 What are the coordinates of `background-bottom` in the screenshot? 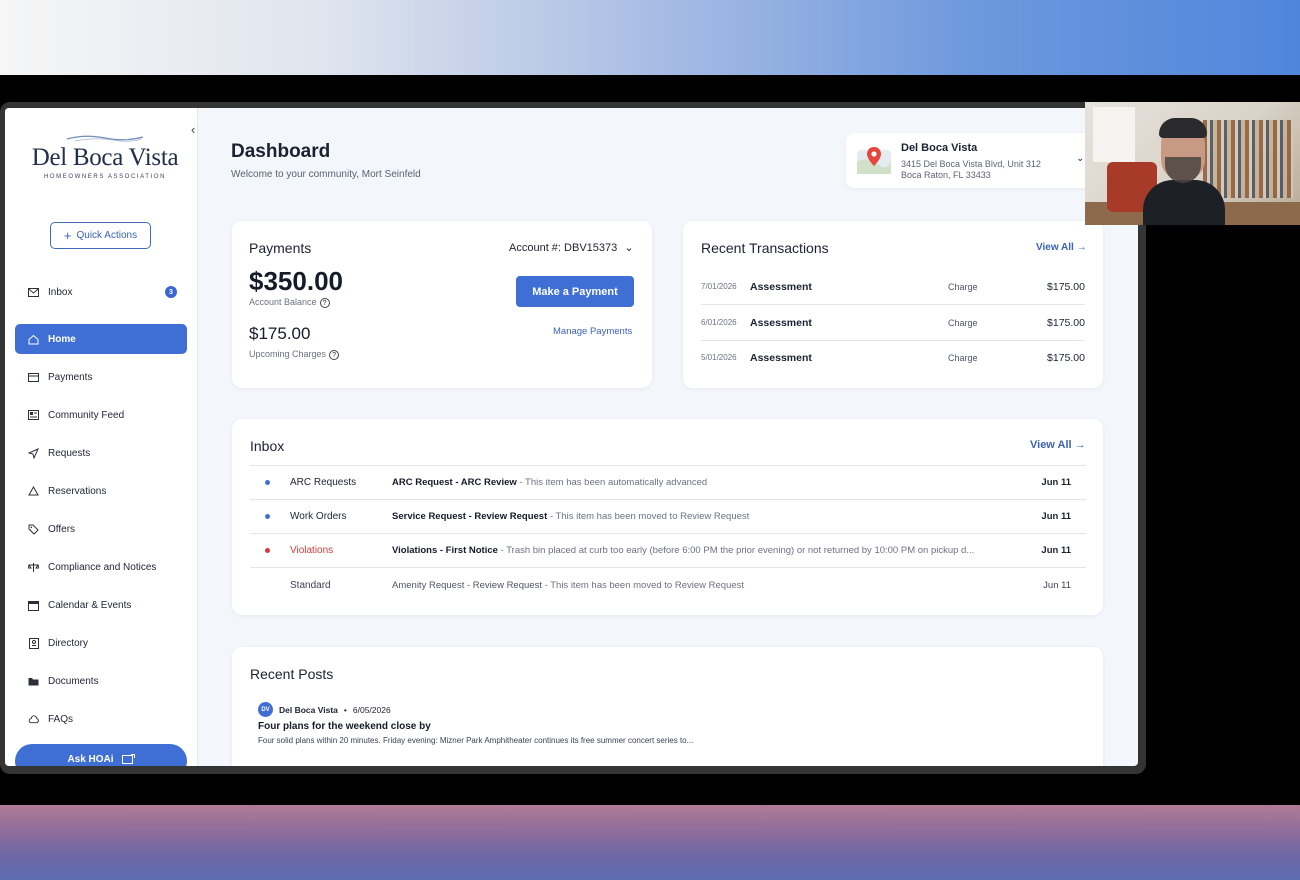 It's located at (650, 842).